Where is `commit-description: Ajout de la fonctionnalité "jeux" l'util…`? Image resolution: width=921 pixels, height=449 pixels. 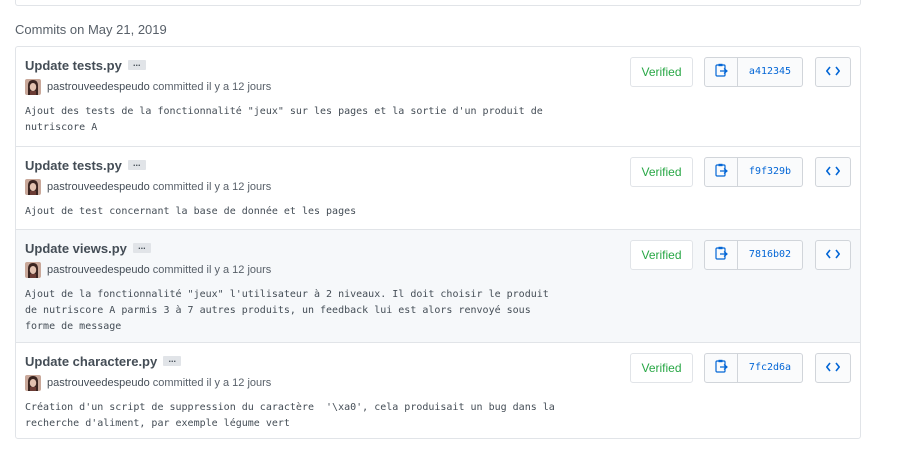 commit-description: Ajout de la fonctionnalité "jeux" l'util… is located at coordinates (287, 310).